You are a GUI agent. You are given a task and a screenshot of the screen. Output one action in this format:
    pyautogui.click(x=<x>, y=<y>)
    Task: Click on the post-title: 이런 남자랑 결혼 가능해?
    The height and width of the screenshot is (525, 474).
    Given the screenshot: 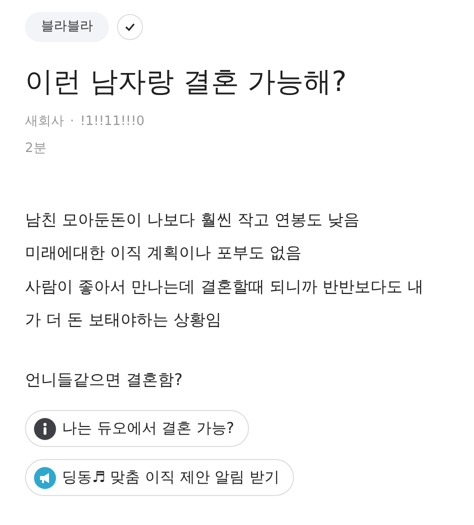 What is the action you would take?
    pyautogui.click(x=186, y=82)
    